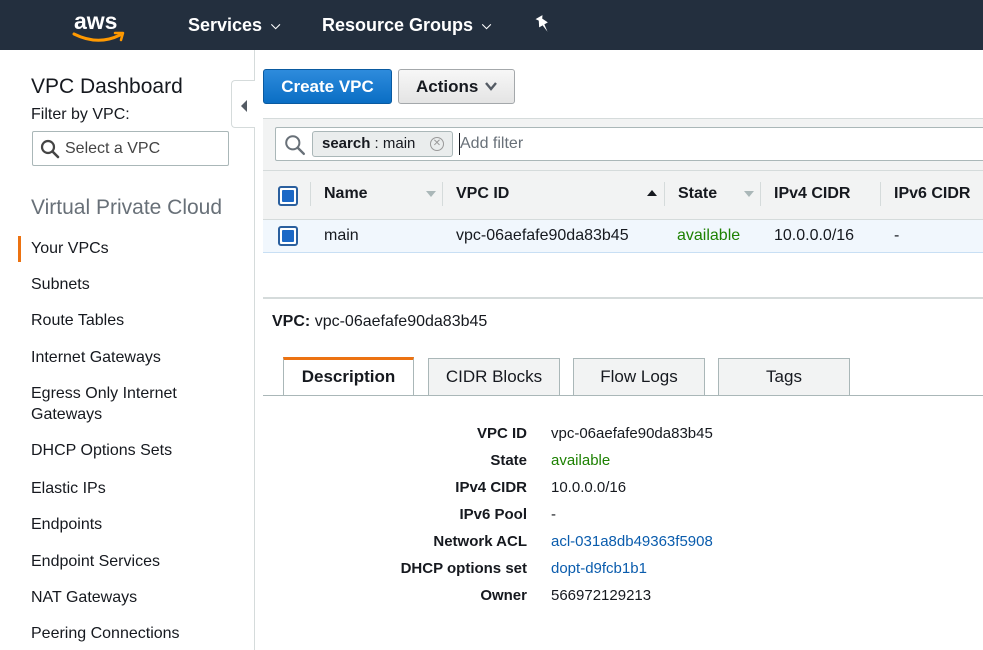  Describe the element at coordinates (291, 321) in the screenshot. I see `detail-heading-label: VPC:` at that location.